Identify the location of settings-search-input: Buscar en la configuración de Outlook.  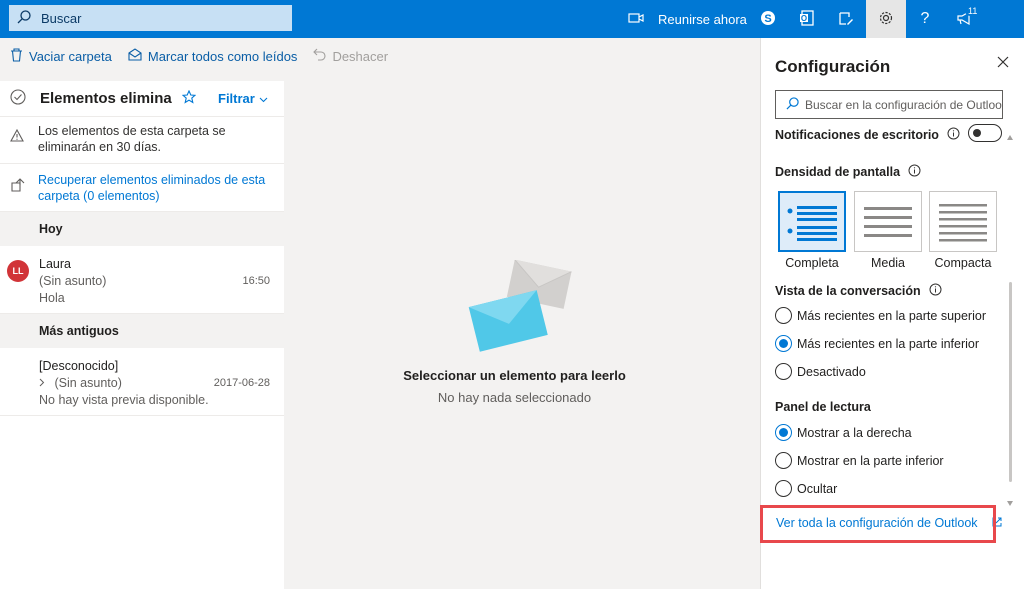
(889, 104).